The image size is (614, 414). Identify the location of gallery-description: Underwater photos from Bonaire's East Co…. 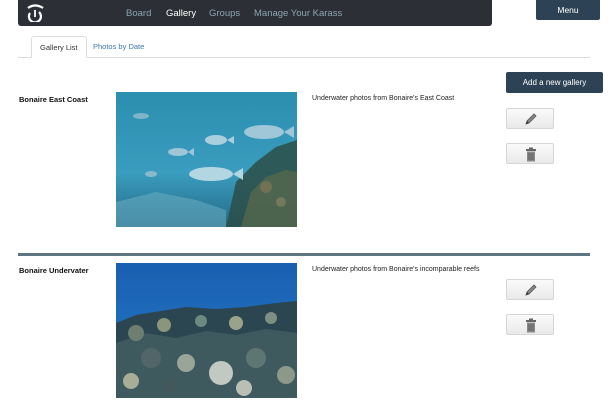
(383, 98).